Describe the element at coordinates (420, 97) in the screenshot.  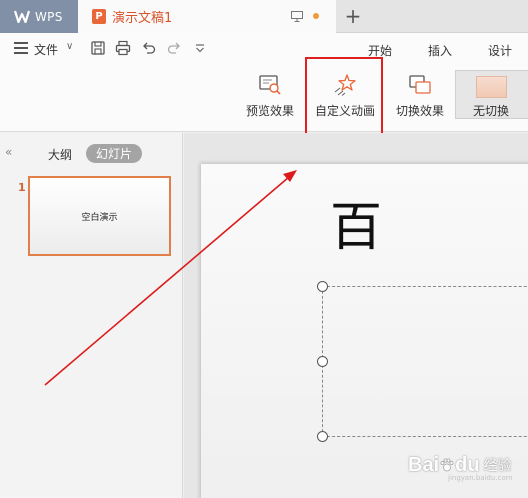
I see `transition-effect-button: 切换效果` at that location.